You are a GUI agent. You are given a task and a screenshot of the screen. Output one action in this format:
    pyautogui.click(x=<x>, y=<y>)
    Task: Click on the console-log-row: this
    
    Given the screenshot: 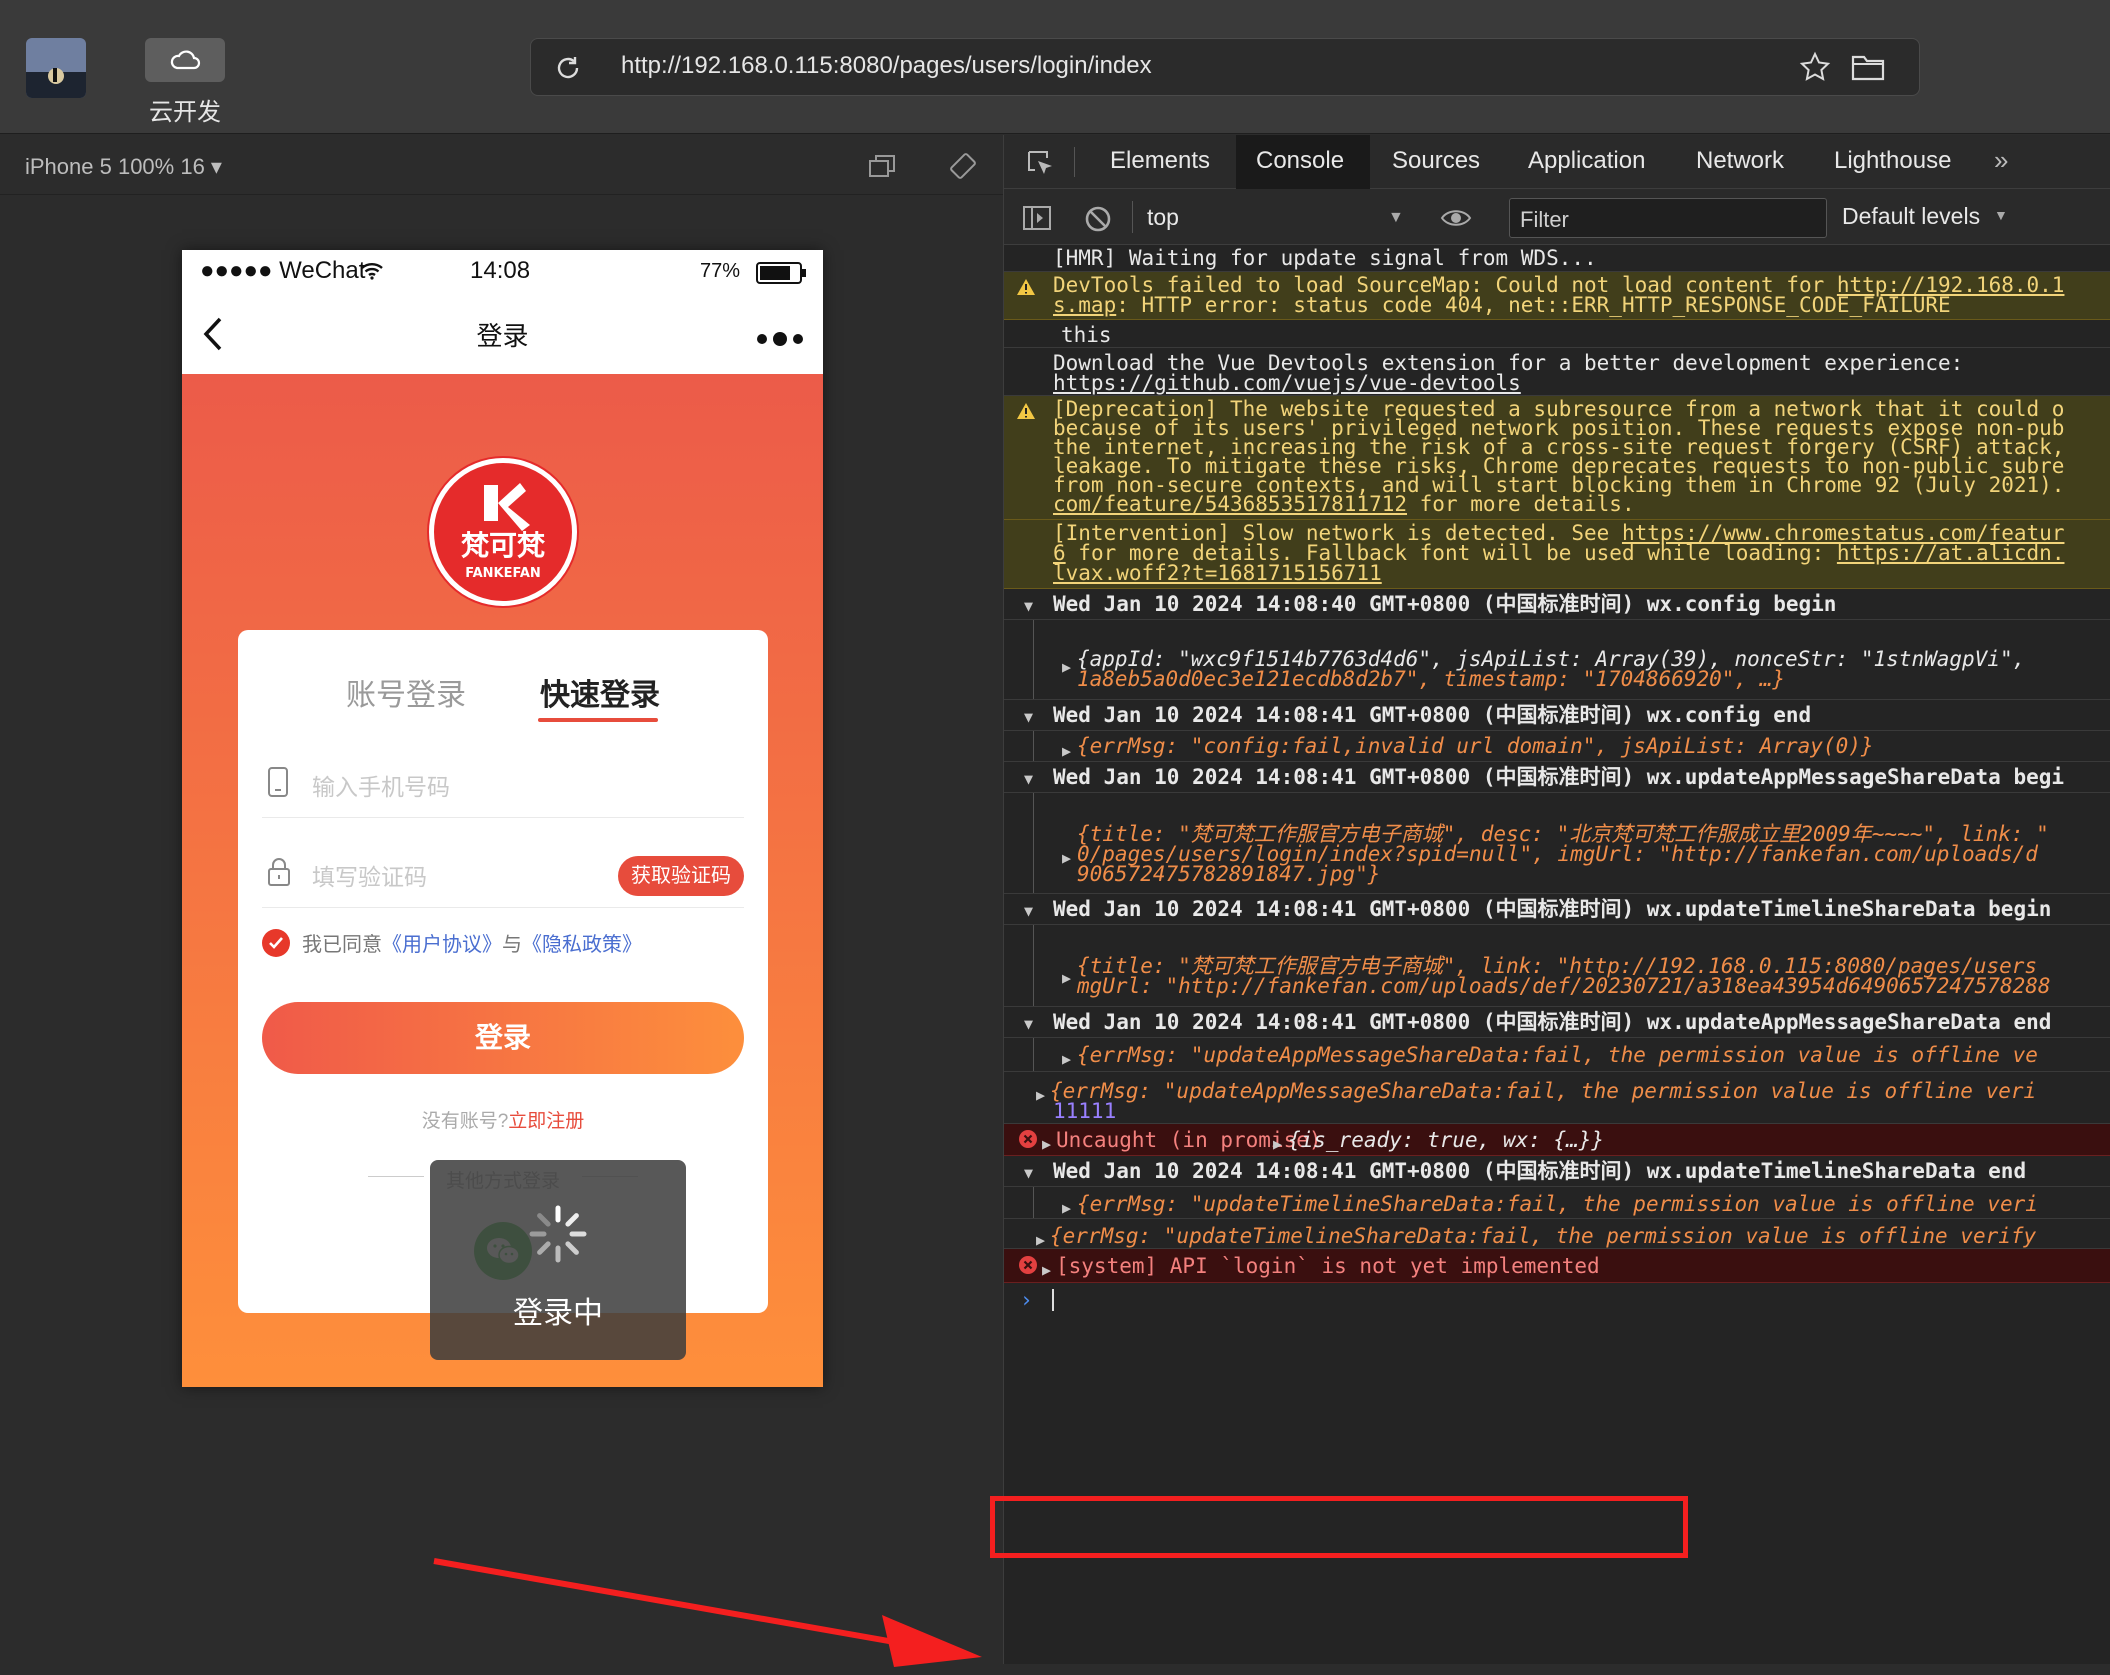 What is the action you would take?
    pyautogui.click(x=1557, y=334)
    